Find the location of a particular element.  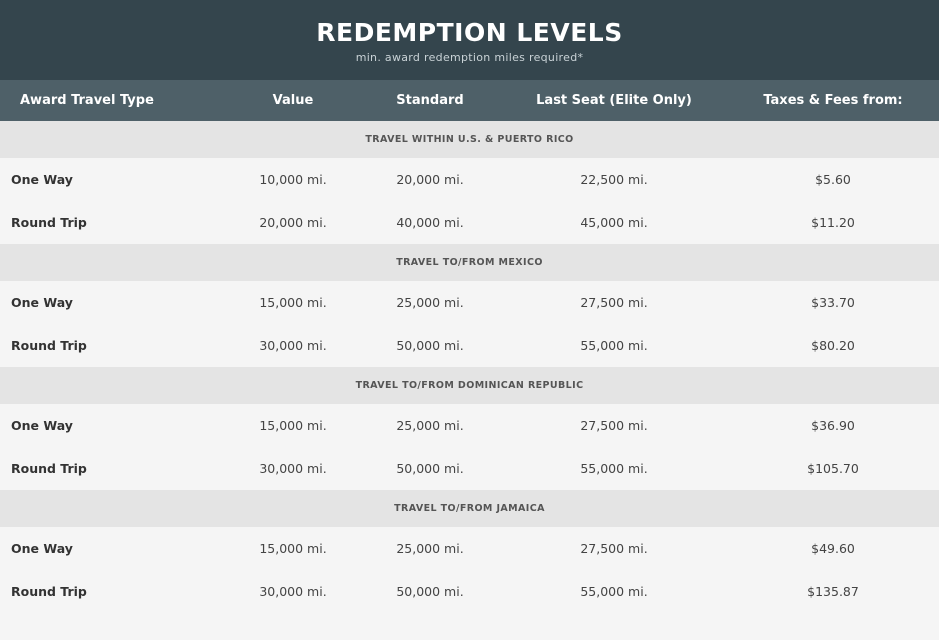

standard-cell: 40,000 mi. is located at coordinates (430, 222).